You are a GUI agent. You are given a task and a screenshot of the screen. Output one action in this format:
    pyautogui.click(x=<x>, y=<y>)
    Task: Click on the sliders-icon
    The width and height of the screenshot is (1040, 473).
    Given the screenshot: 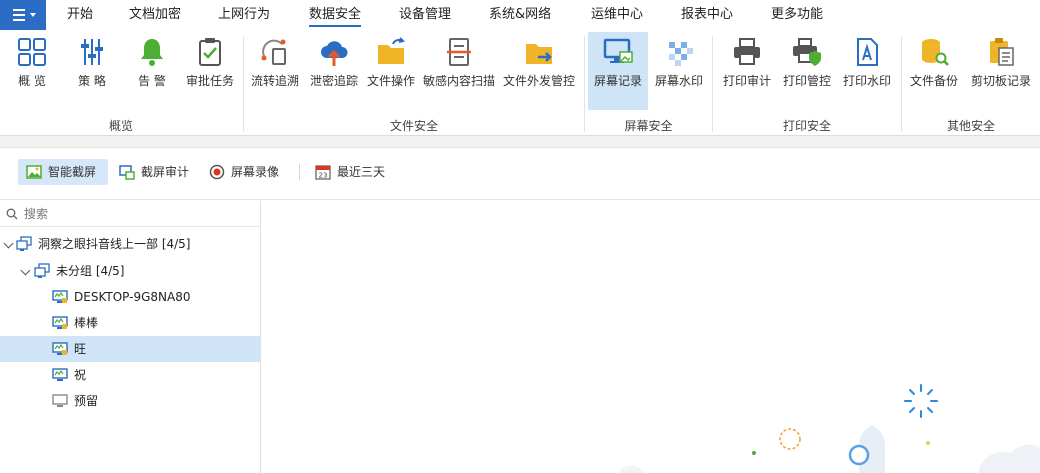 What is the action you would take?
    pyautogui.click(x=92, y=52)
    